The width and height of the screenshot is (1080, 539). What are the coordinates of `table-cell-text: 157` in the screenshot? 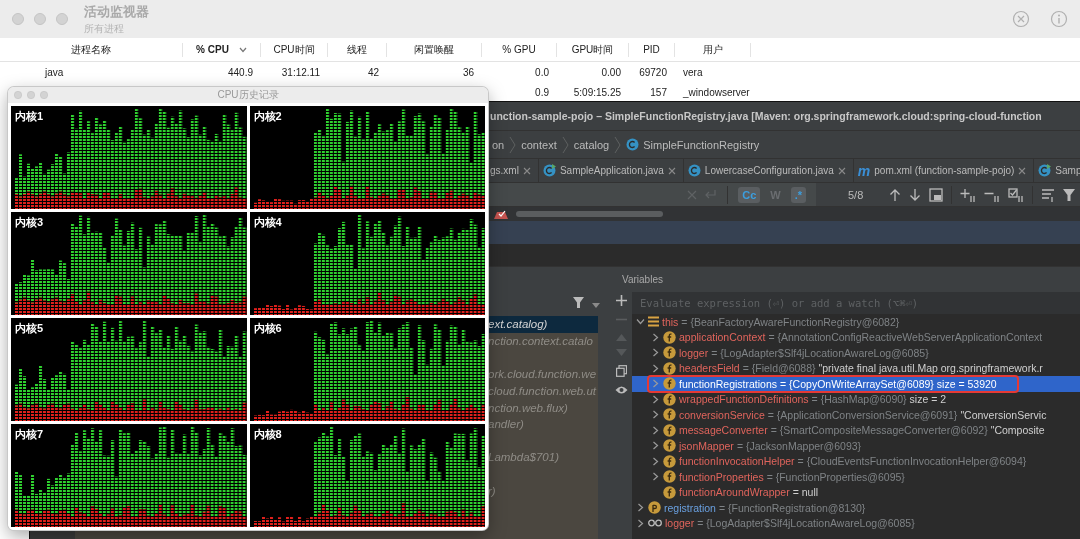 It's located at (658, 92).